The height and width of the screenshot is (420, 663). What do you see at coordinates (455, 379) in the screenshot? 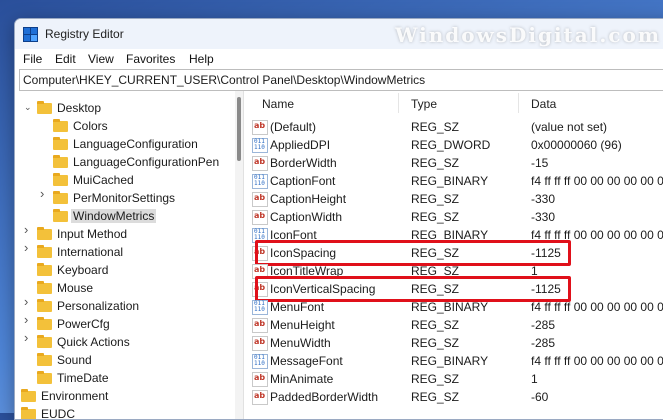
I see `value-row: ab MinAnimate REG_SZ 1` at bounding box center [455, 379].